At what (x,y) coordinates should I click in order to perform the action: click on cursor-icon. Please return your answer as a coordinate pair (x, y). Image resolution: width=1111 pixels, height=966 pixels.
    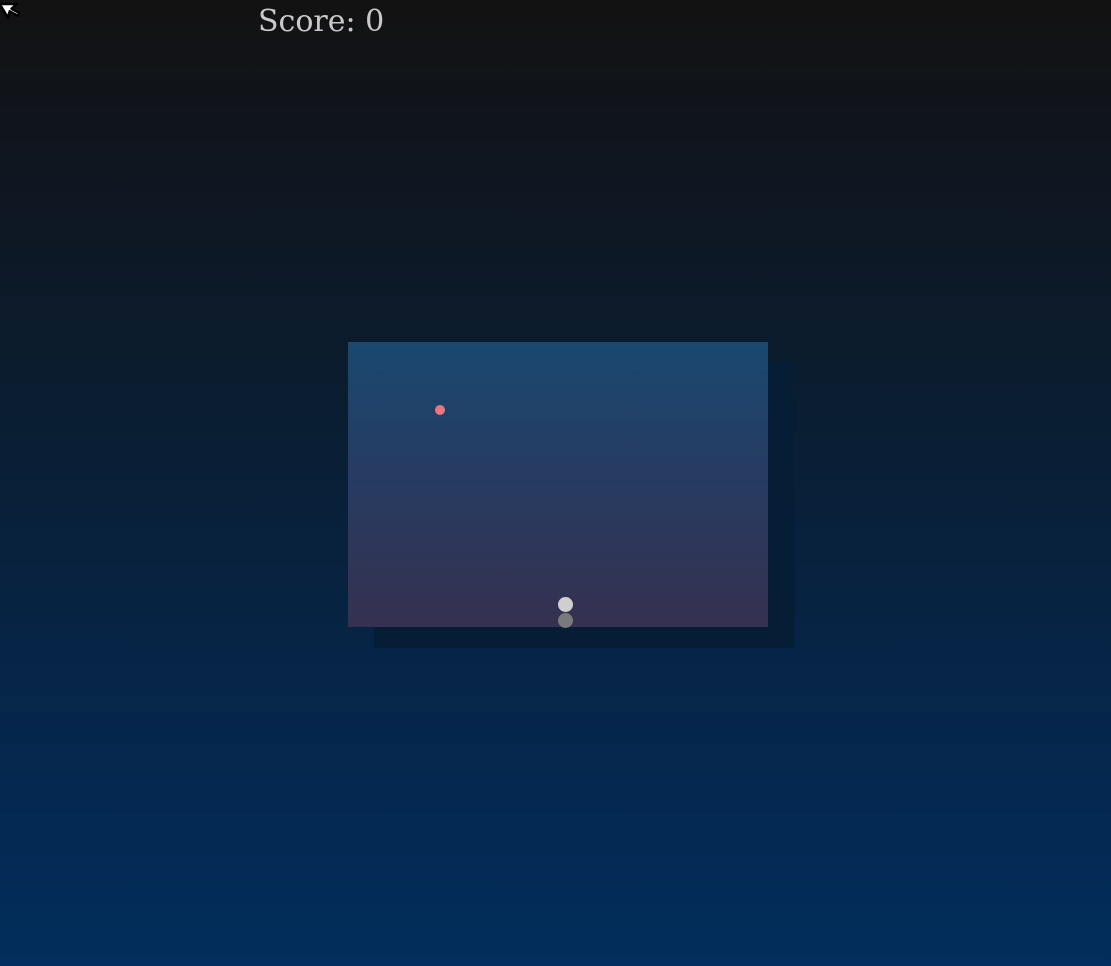
    Looking at the image, I should click on (10, 10).